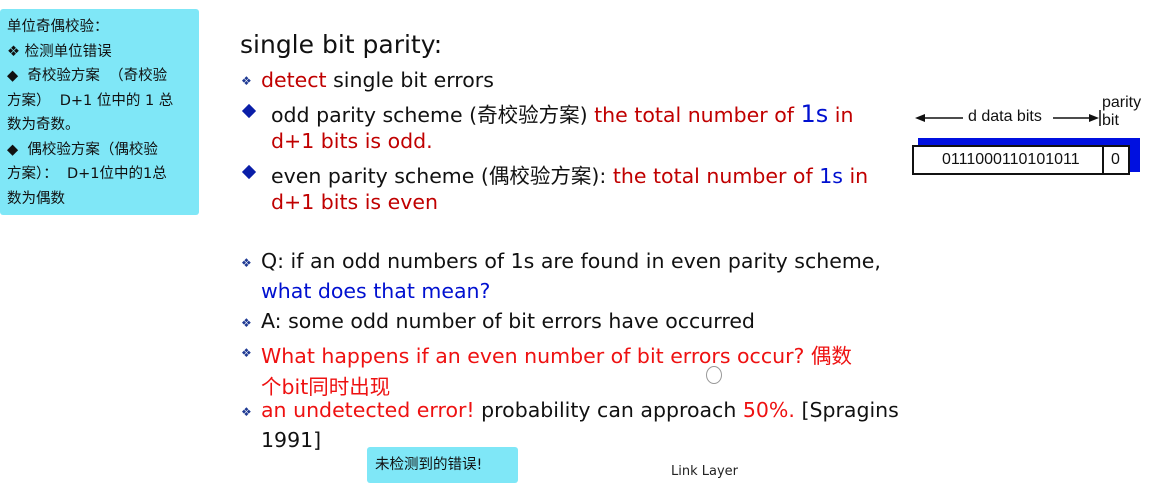  Describe the element at coordinates (442, 465) in the screenshot. I see `undetected-error-note: 未检测到的错误!` at that location.